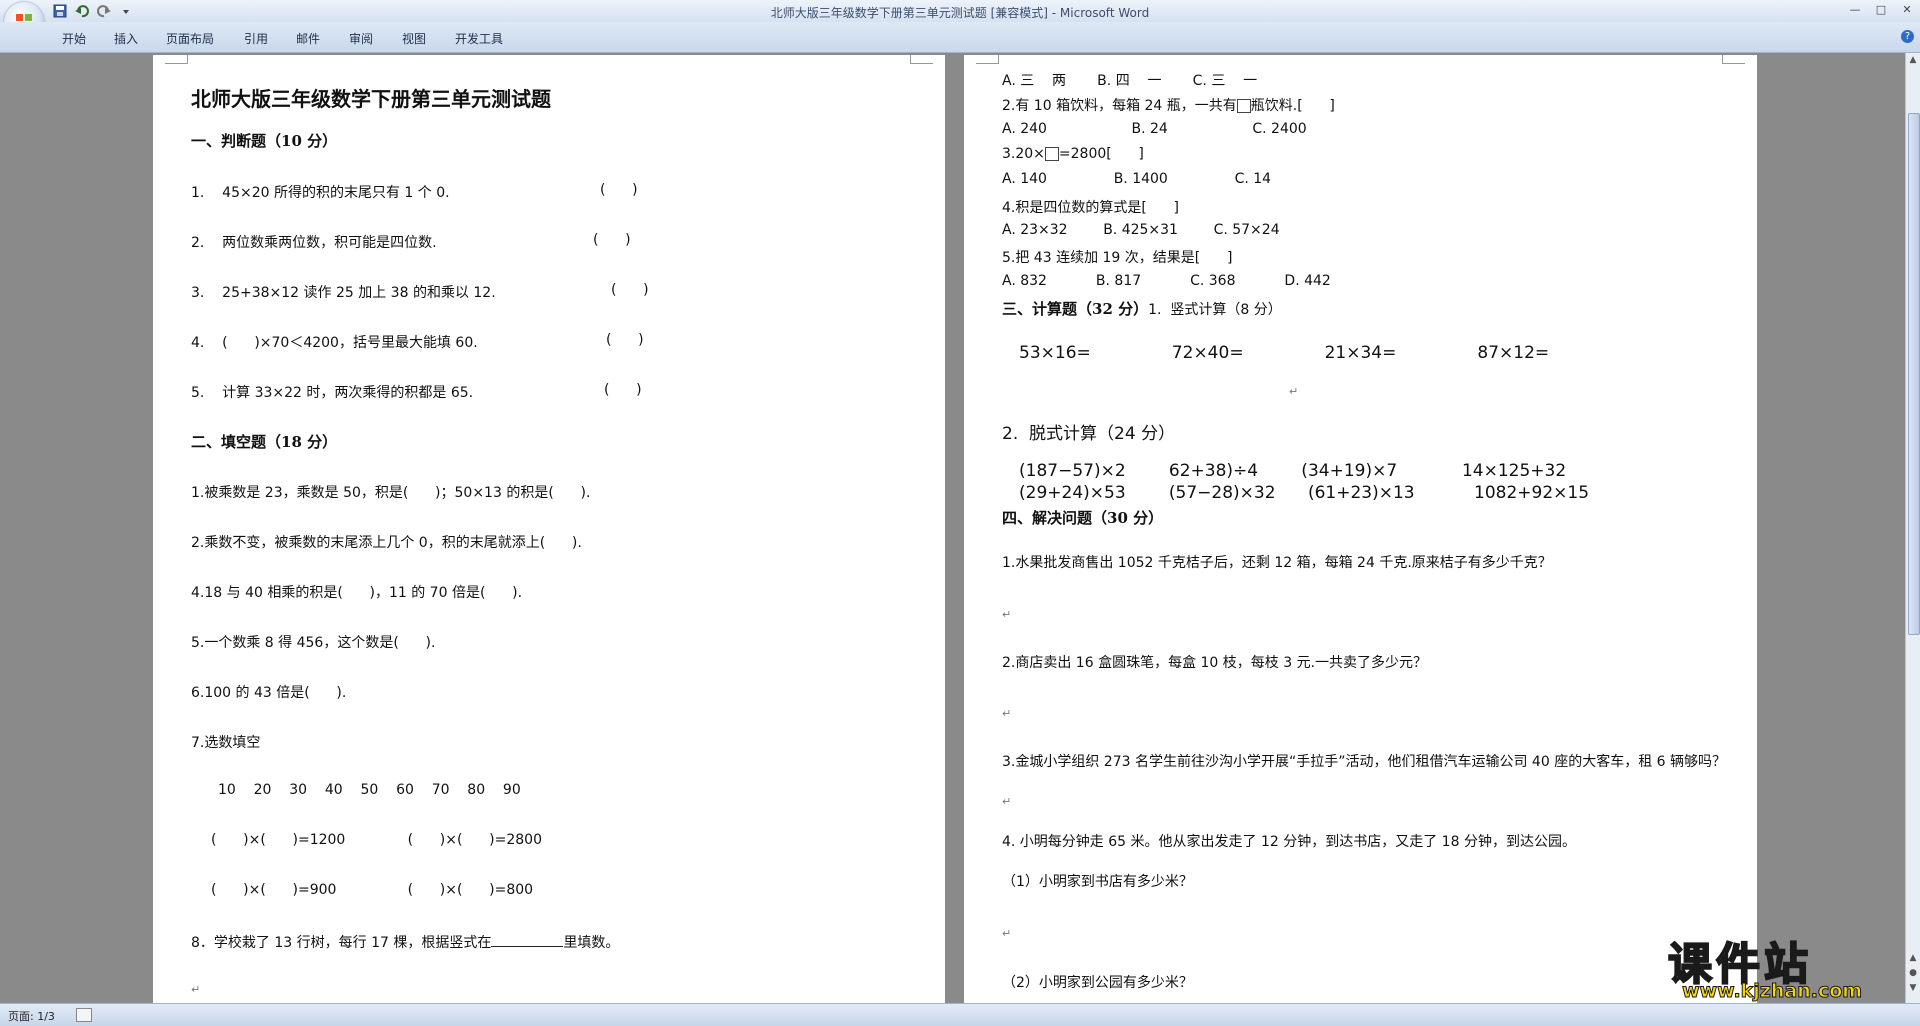 This screenshot has width=1920, height=1026. I want to click on document-title: 北师大版三年级数学下册第三单元测试题, so click(371, 99).